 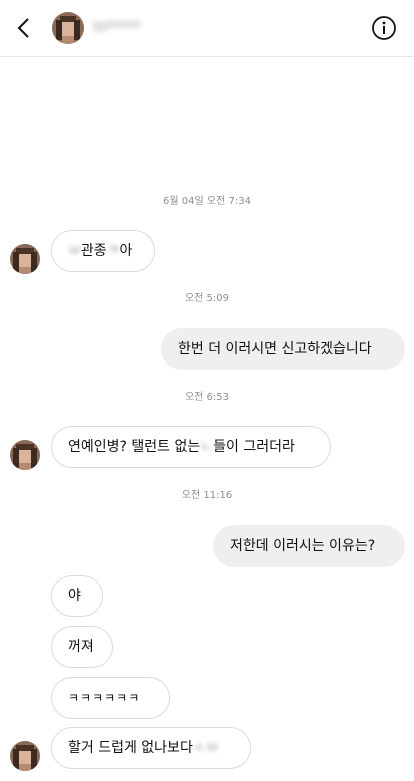 What do you see at coordinates (93, 251) in the screenshot?
I see `message-text: 관종` at bounding box center [93, 251].